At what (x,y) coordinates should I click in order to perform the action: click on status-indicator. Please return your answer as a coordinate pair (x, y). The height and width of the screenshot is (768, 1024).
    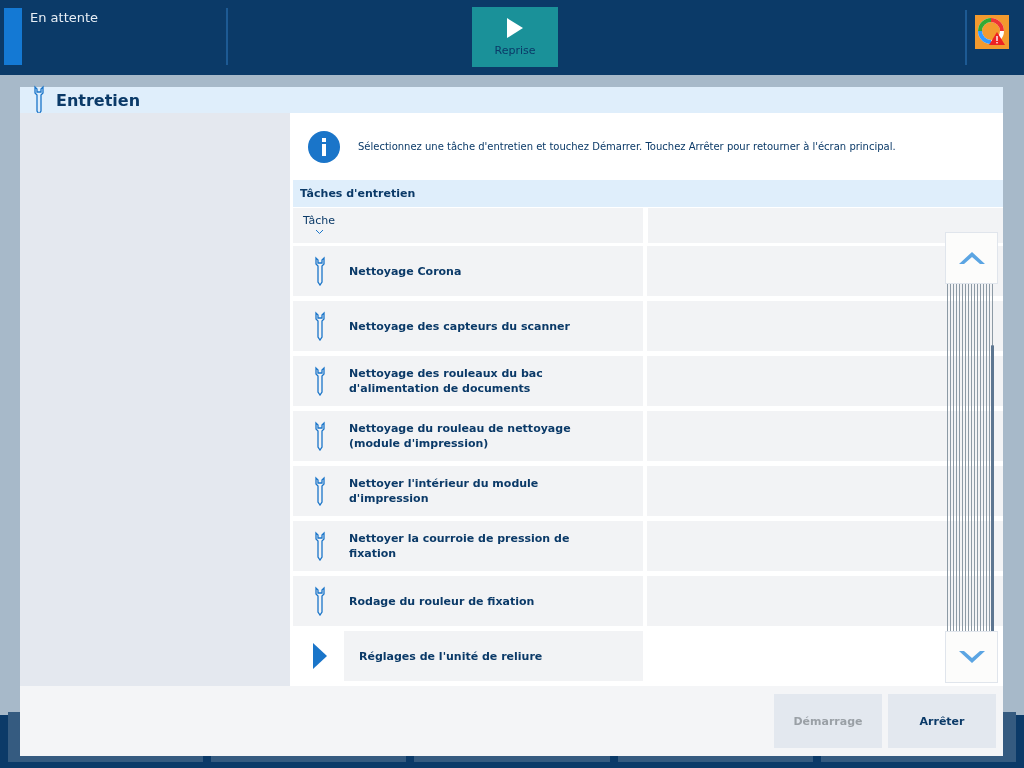
    Looking at the image, I should click on (13, 36).